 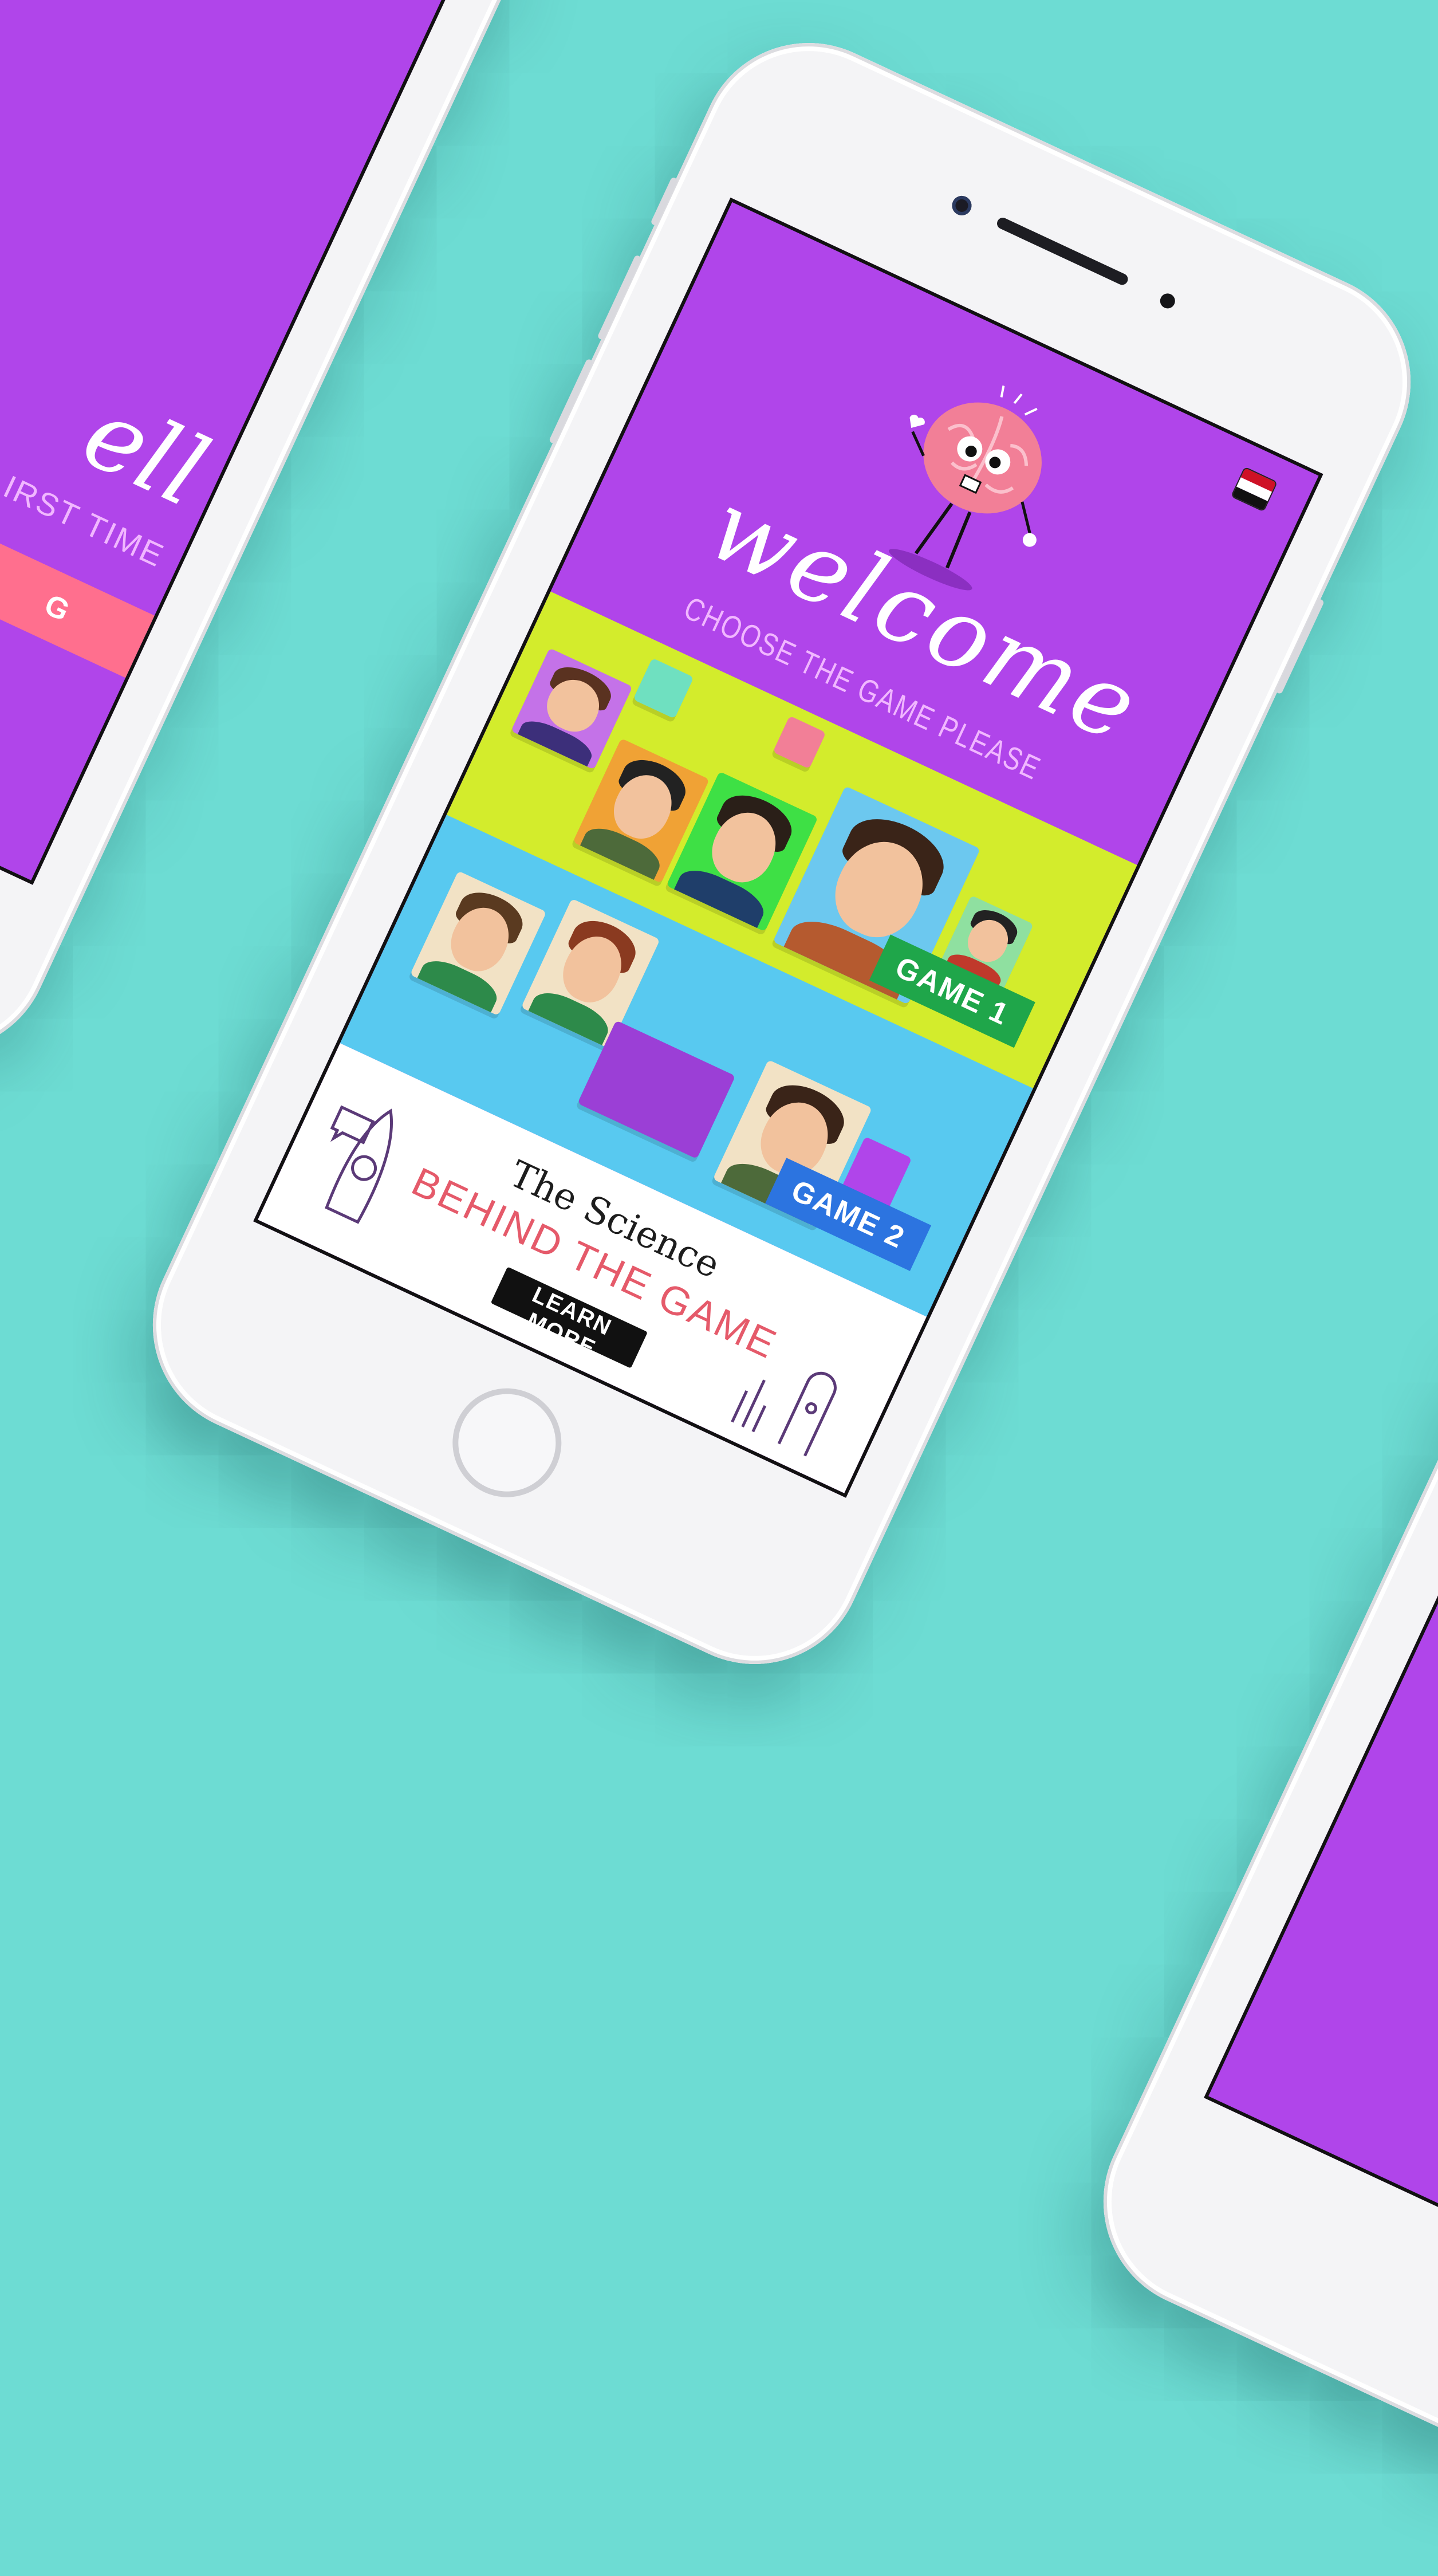 What do you see at coordinates (1254, 489) in the screenshot?
I see `egypt-flag-icon` at bounding box center [1254, 489].